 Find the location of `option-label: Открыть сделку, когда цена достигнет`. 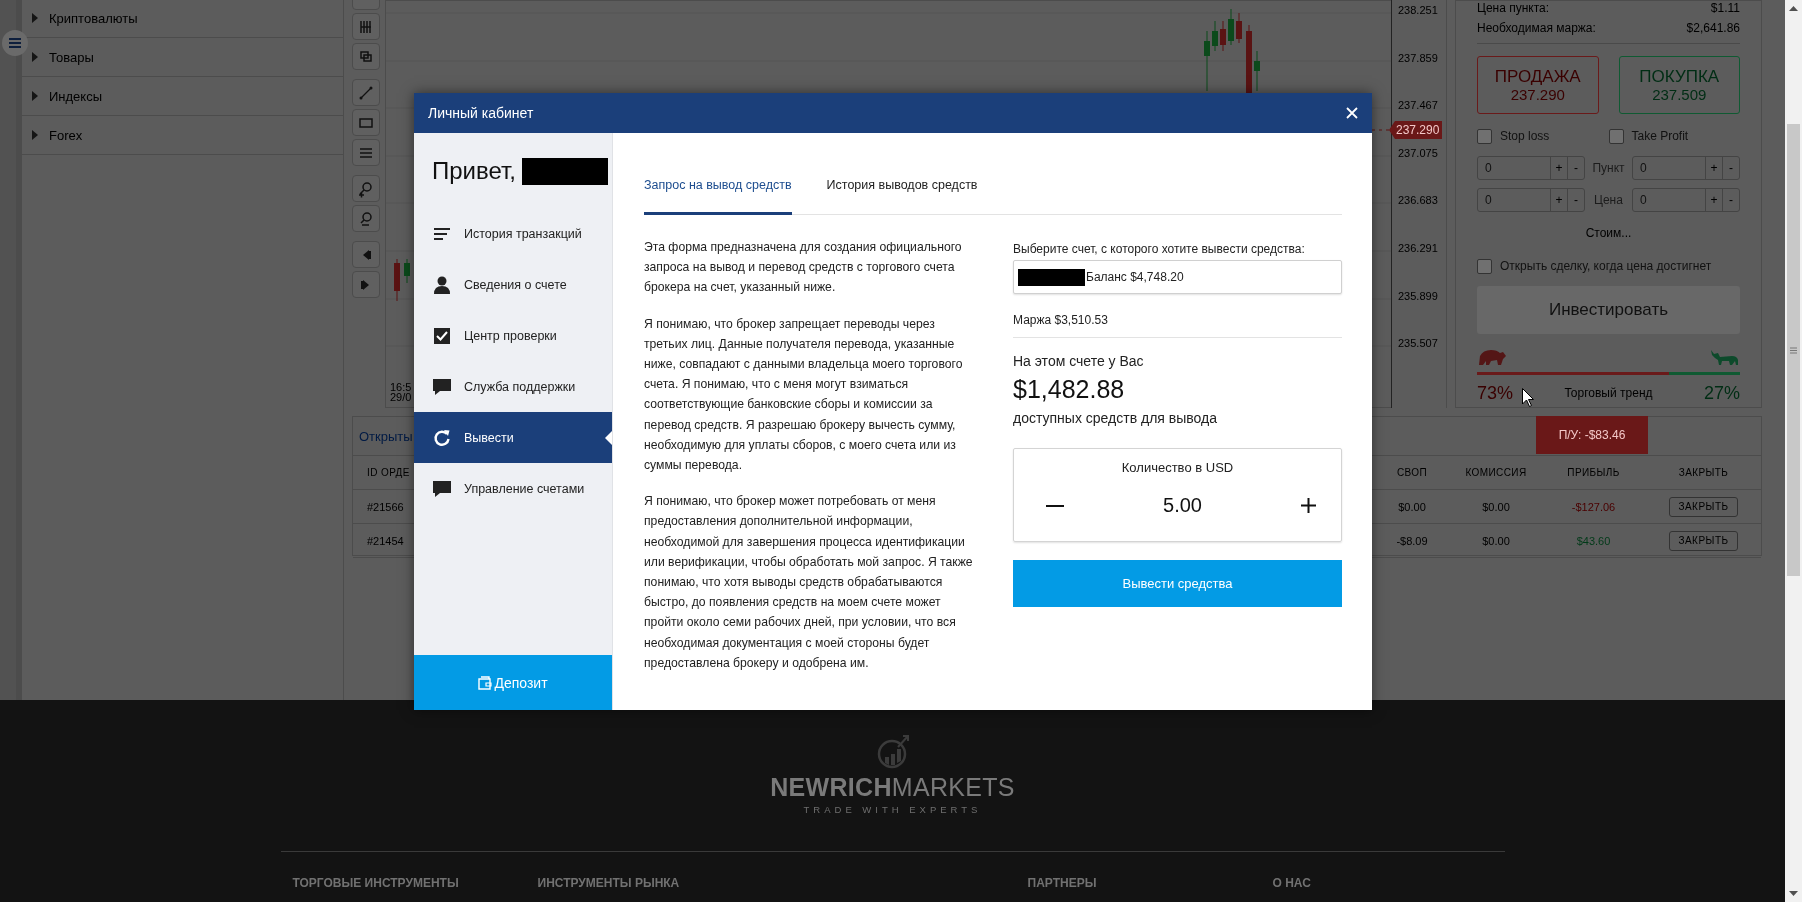

option-label: Открыть сделку, когда цена достигнет is located at coordinates (1606, 266).